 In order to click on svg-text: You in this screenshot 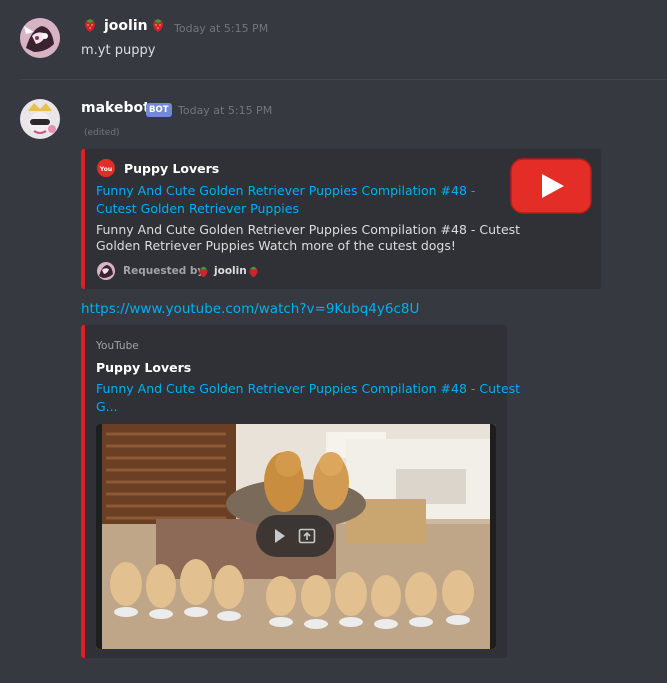, I will do `click(105, 169)`.